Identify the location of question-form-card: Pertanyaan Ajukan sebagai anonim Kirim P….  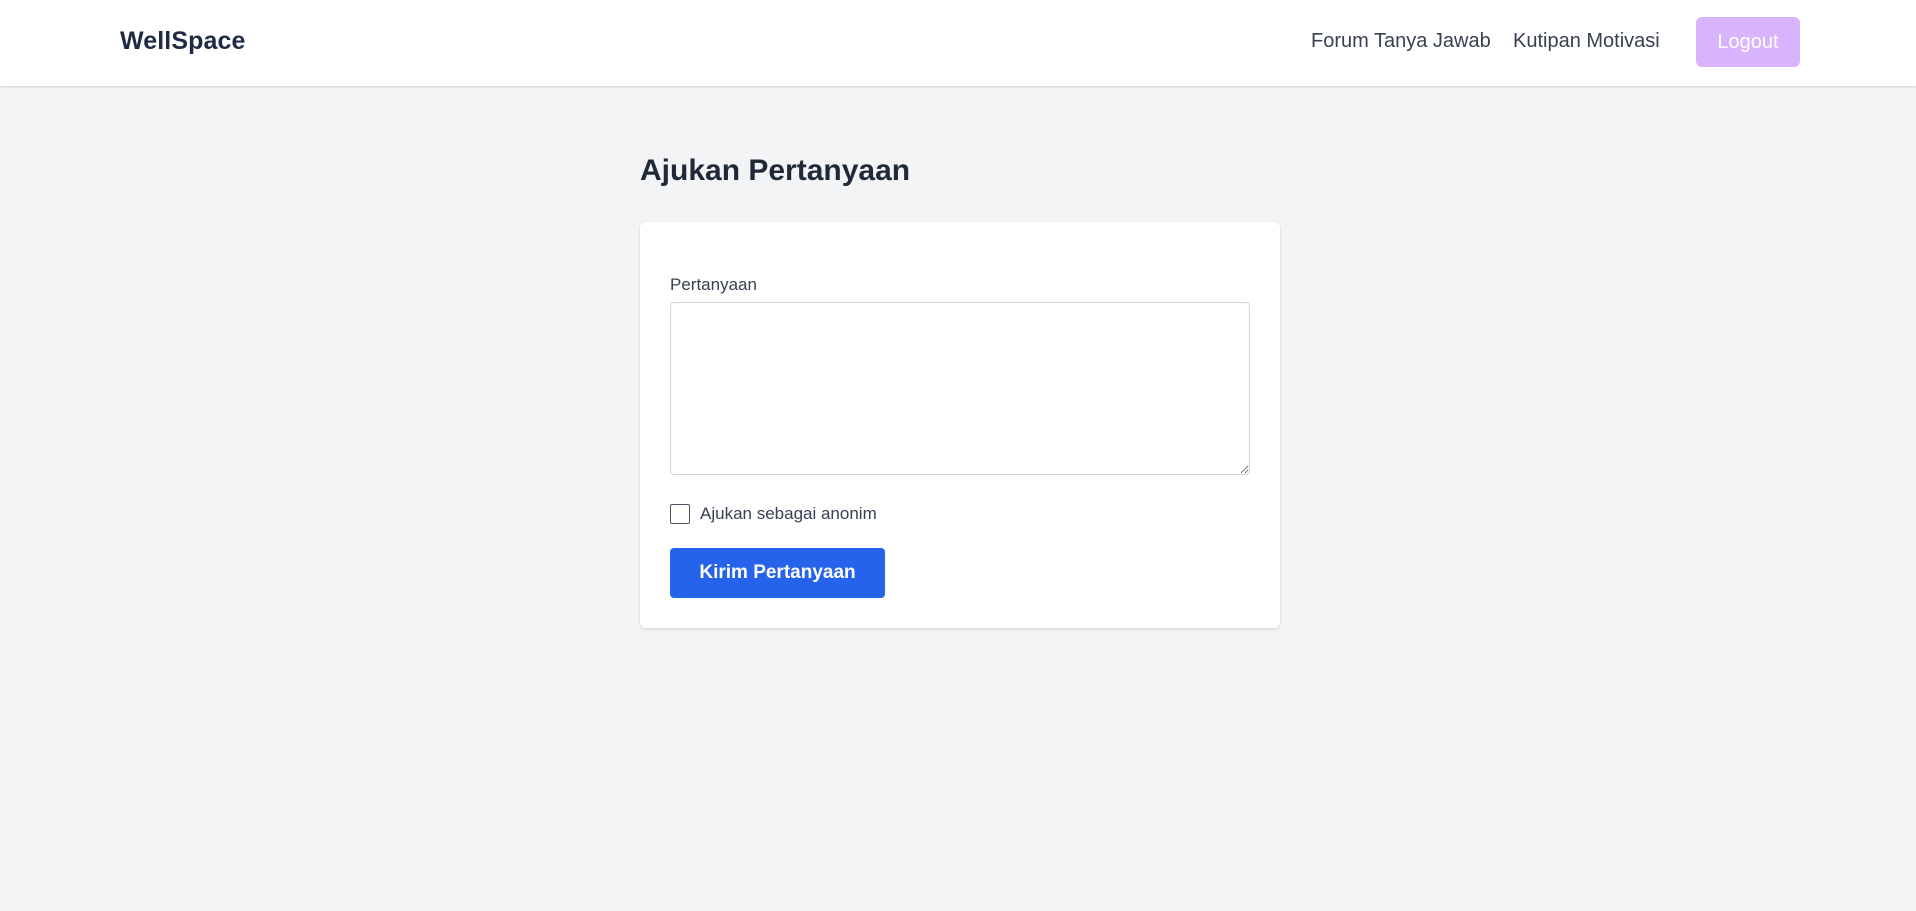
(960, 425).